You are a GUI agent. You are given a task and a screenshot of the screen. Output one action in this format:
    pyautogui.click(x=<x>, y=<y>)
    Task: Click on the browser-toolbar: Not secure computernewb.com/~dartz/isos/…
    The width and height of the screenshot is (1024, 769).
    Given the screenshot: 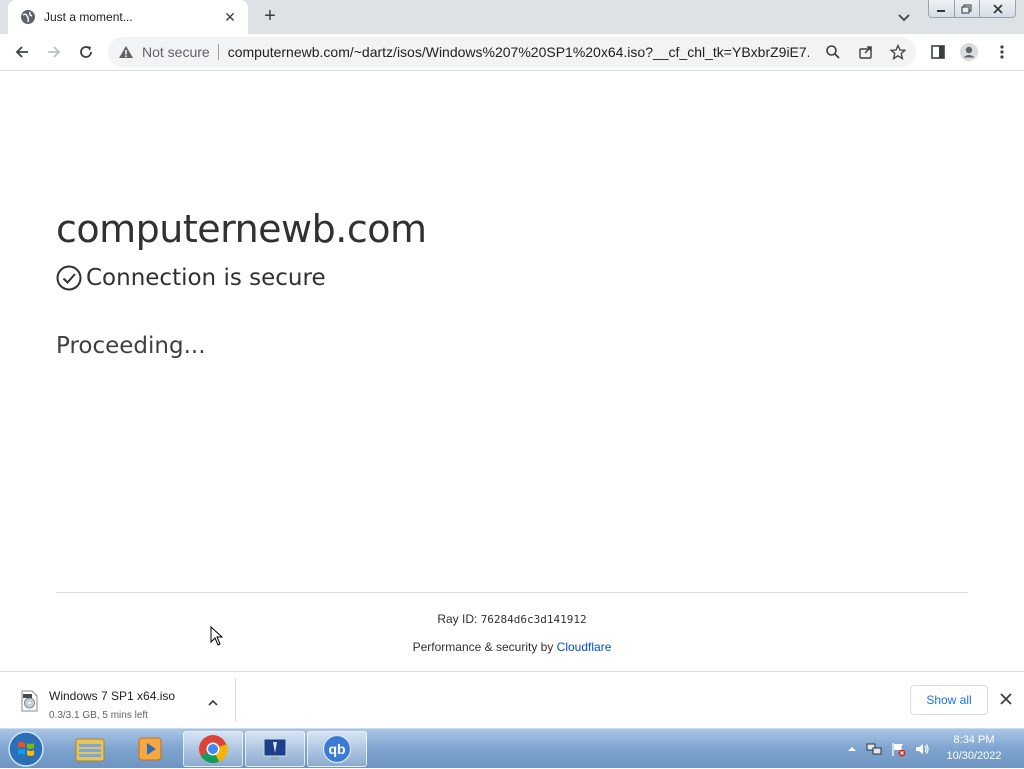 What is the action you would take?
    pyautogui.click(x=512, y=52)
    